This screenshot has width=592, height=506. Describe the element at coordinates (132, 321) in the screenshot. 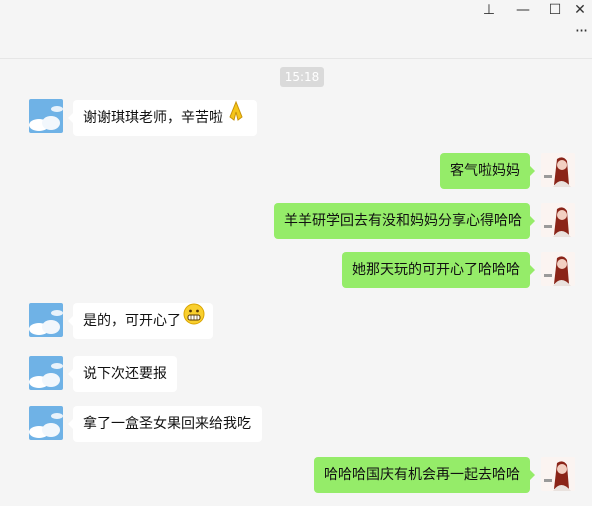

I see `message-text: 是的，可开心了` at that location.